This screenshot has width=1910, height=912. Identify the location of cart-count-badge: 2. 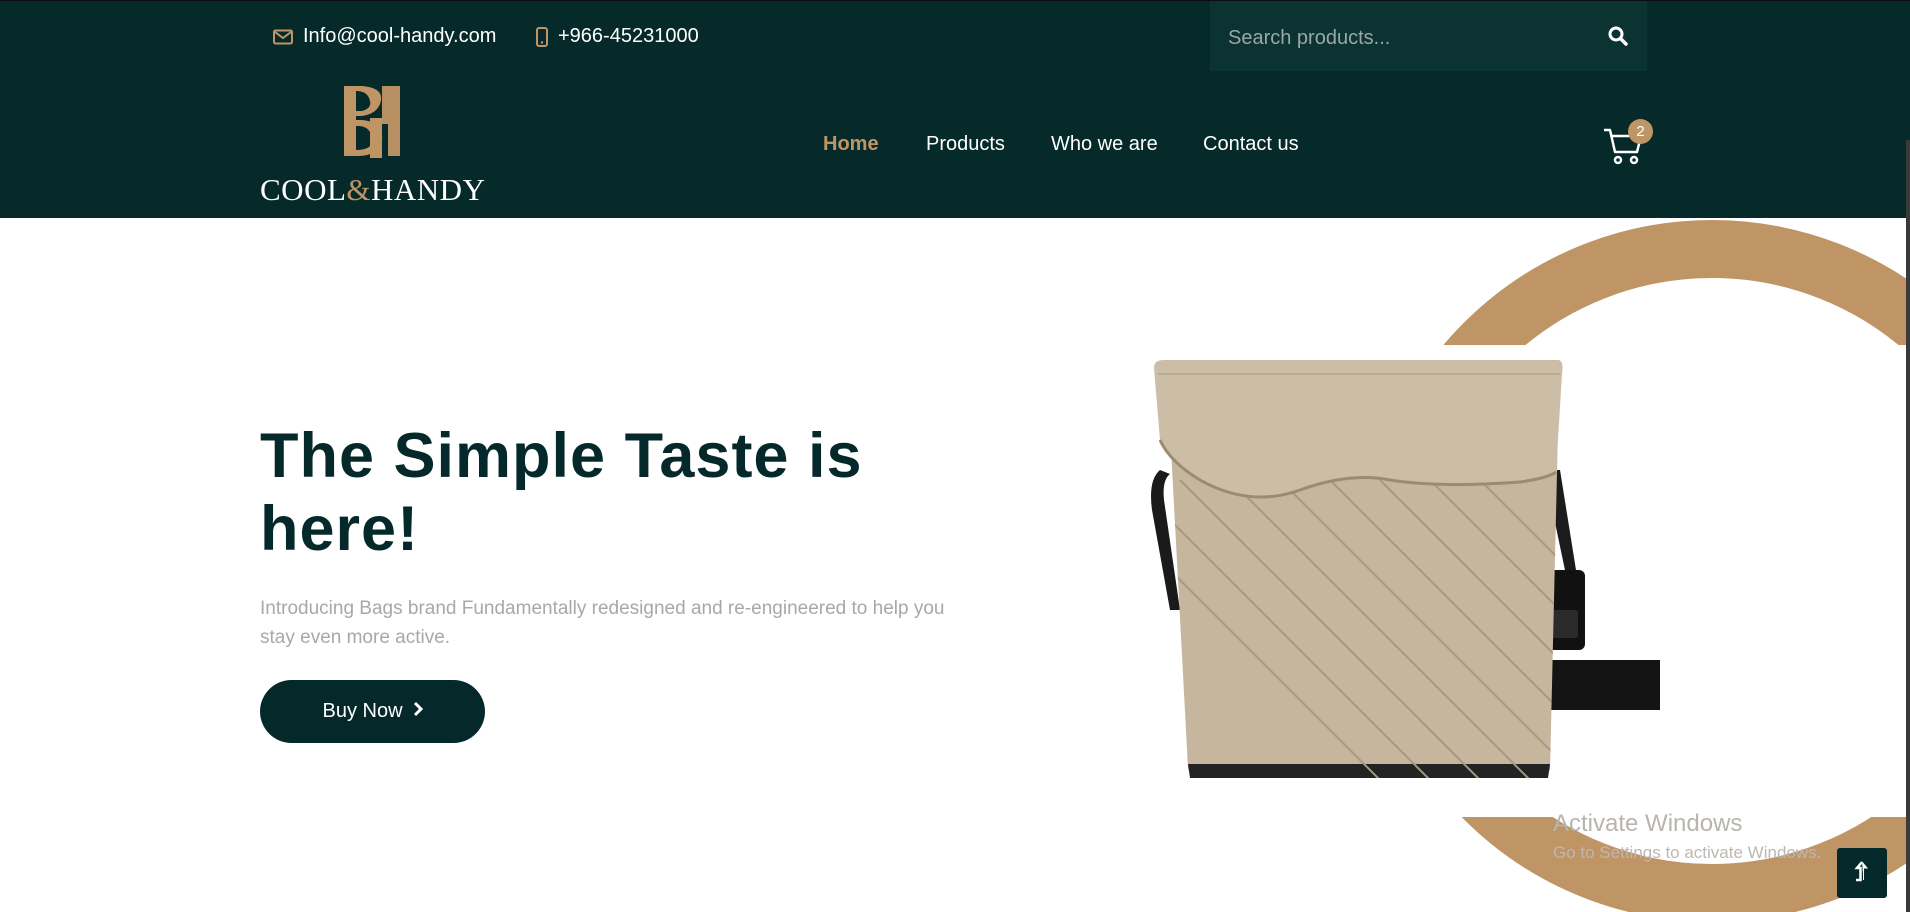
(1640, 131).